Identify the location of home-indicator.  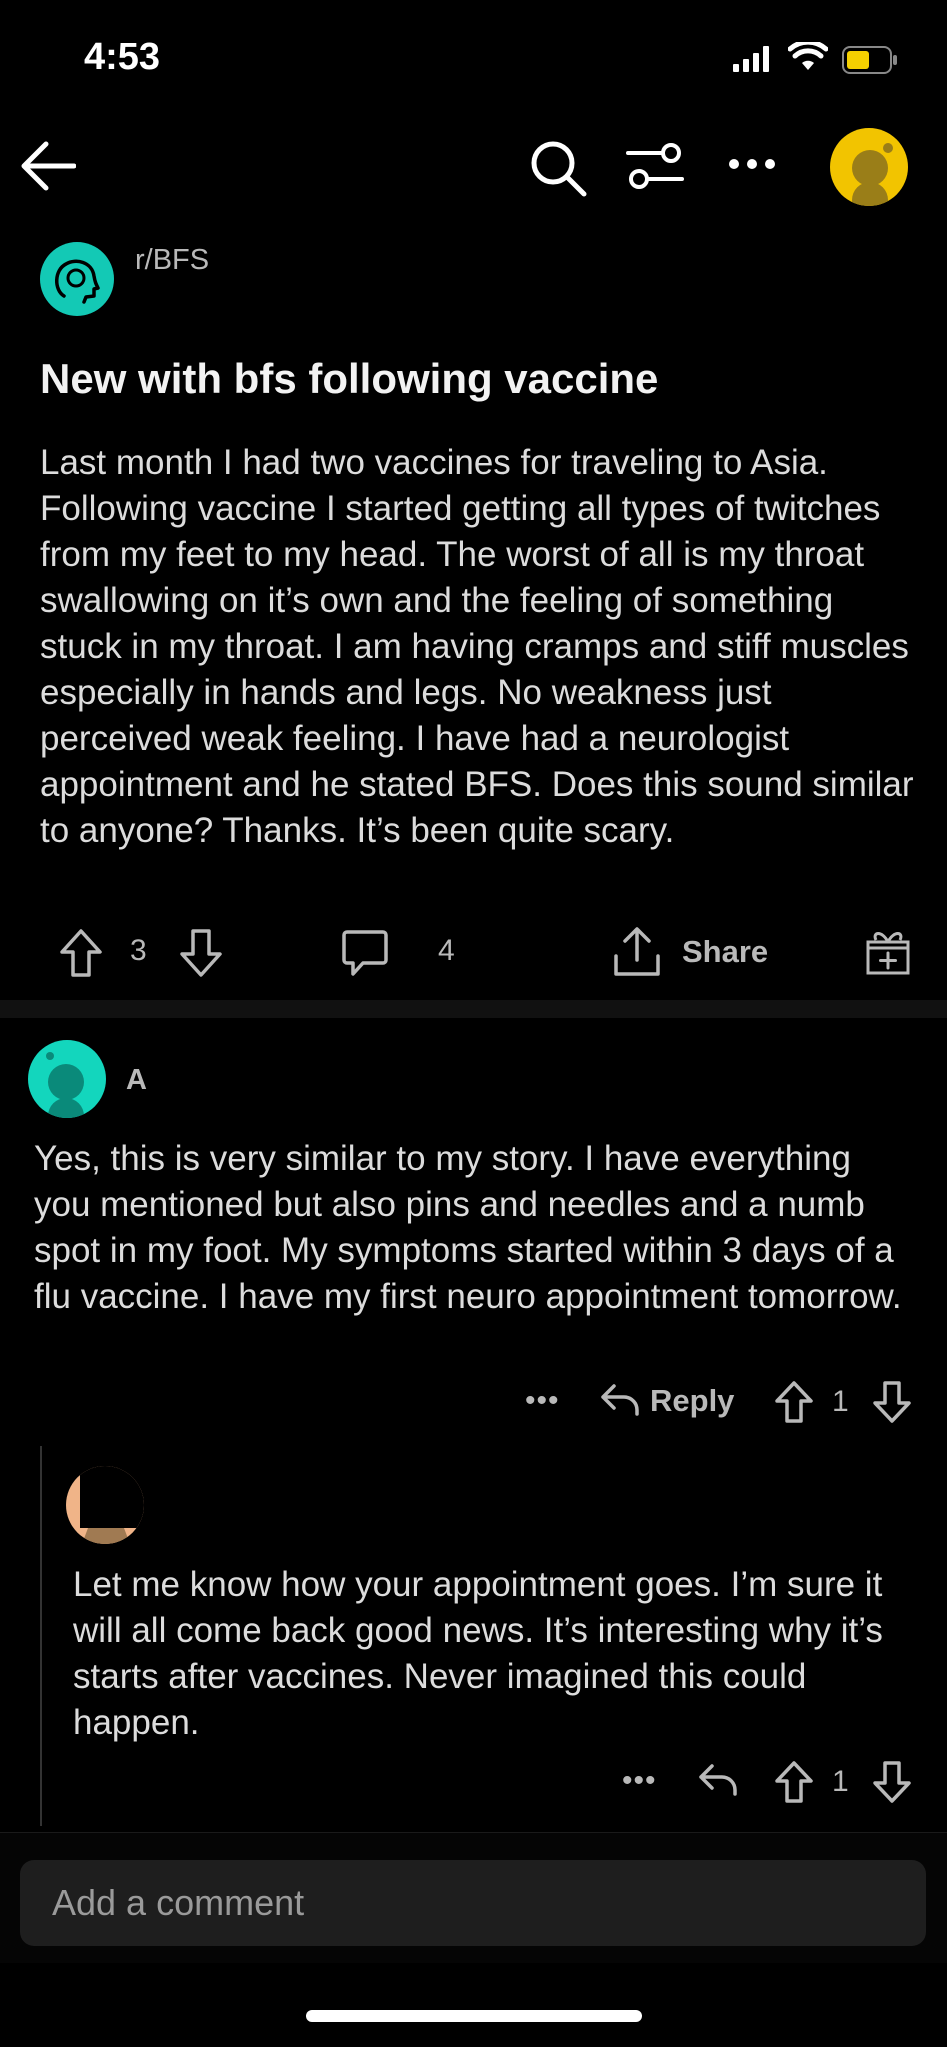
(474, 2016).